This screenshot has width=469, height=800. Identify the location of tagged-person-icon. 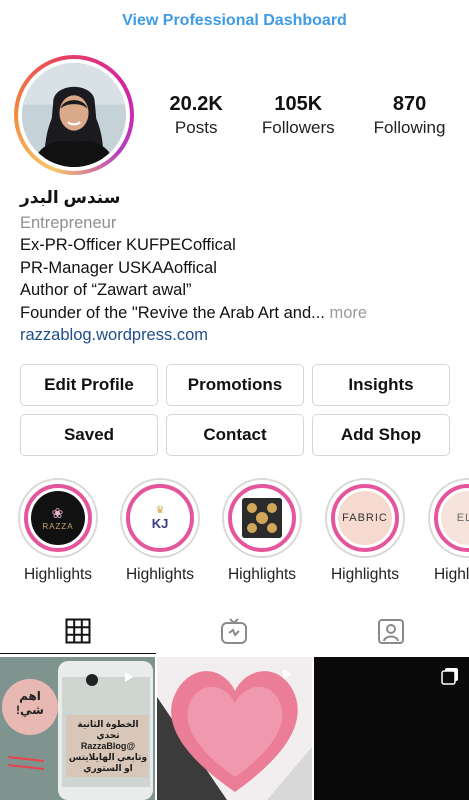
(390, 631).